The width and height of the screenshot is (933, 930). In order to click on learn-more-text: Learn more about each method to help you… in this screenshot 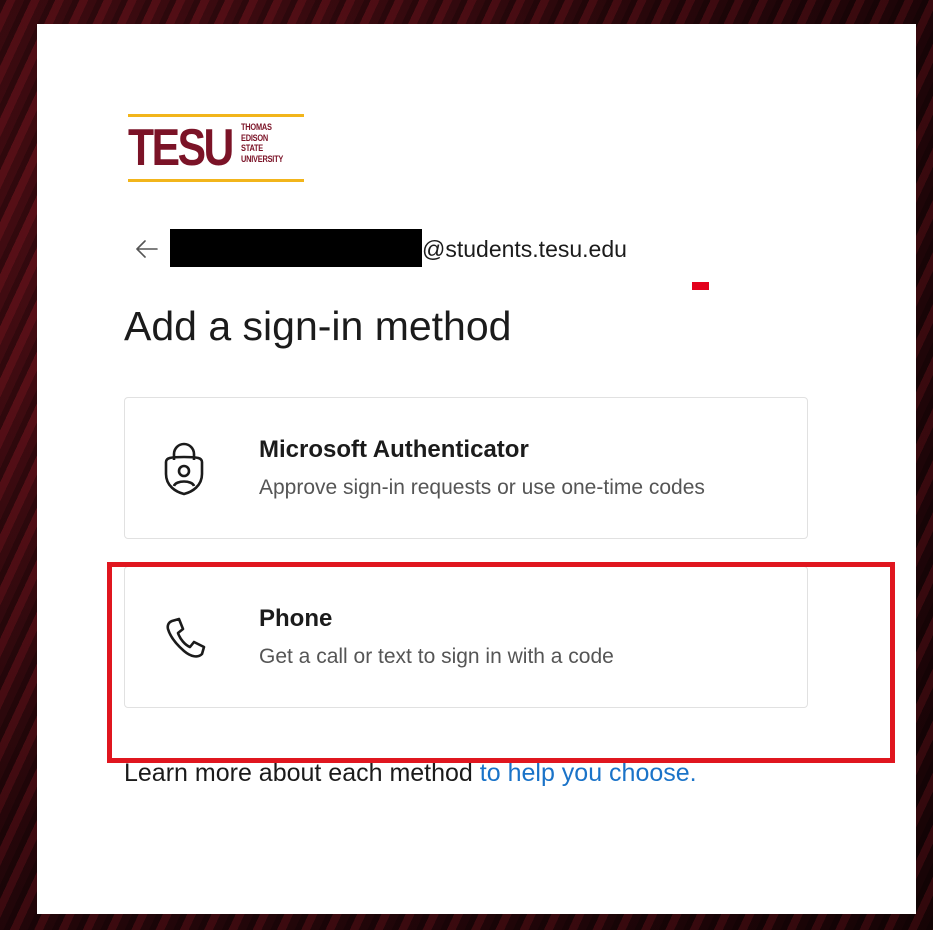, I will do `click(410, 773)`.